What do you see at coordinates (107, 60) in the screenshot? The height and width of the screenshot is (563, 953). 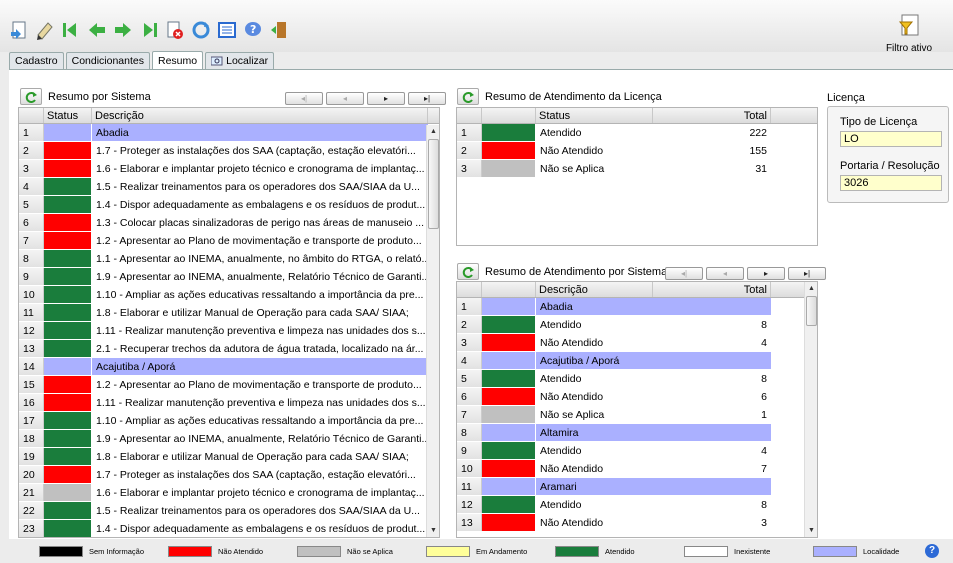 I see `tab-condicionantes: Condicionantes` at bounding box center [107, 60].